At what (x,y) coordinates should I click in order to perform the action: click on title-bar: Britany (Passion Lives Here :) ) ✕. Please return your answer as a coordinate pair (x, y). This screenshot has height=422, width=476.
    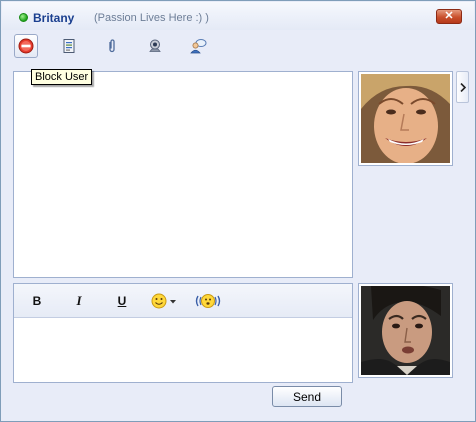
    Looking at the image, I should click on (238, 16).